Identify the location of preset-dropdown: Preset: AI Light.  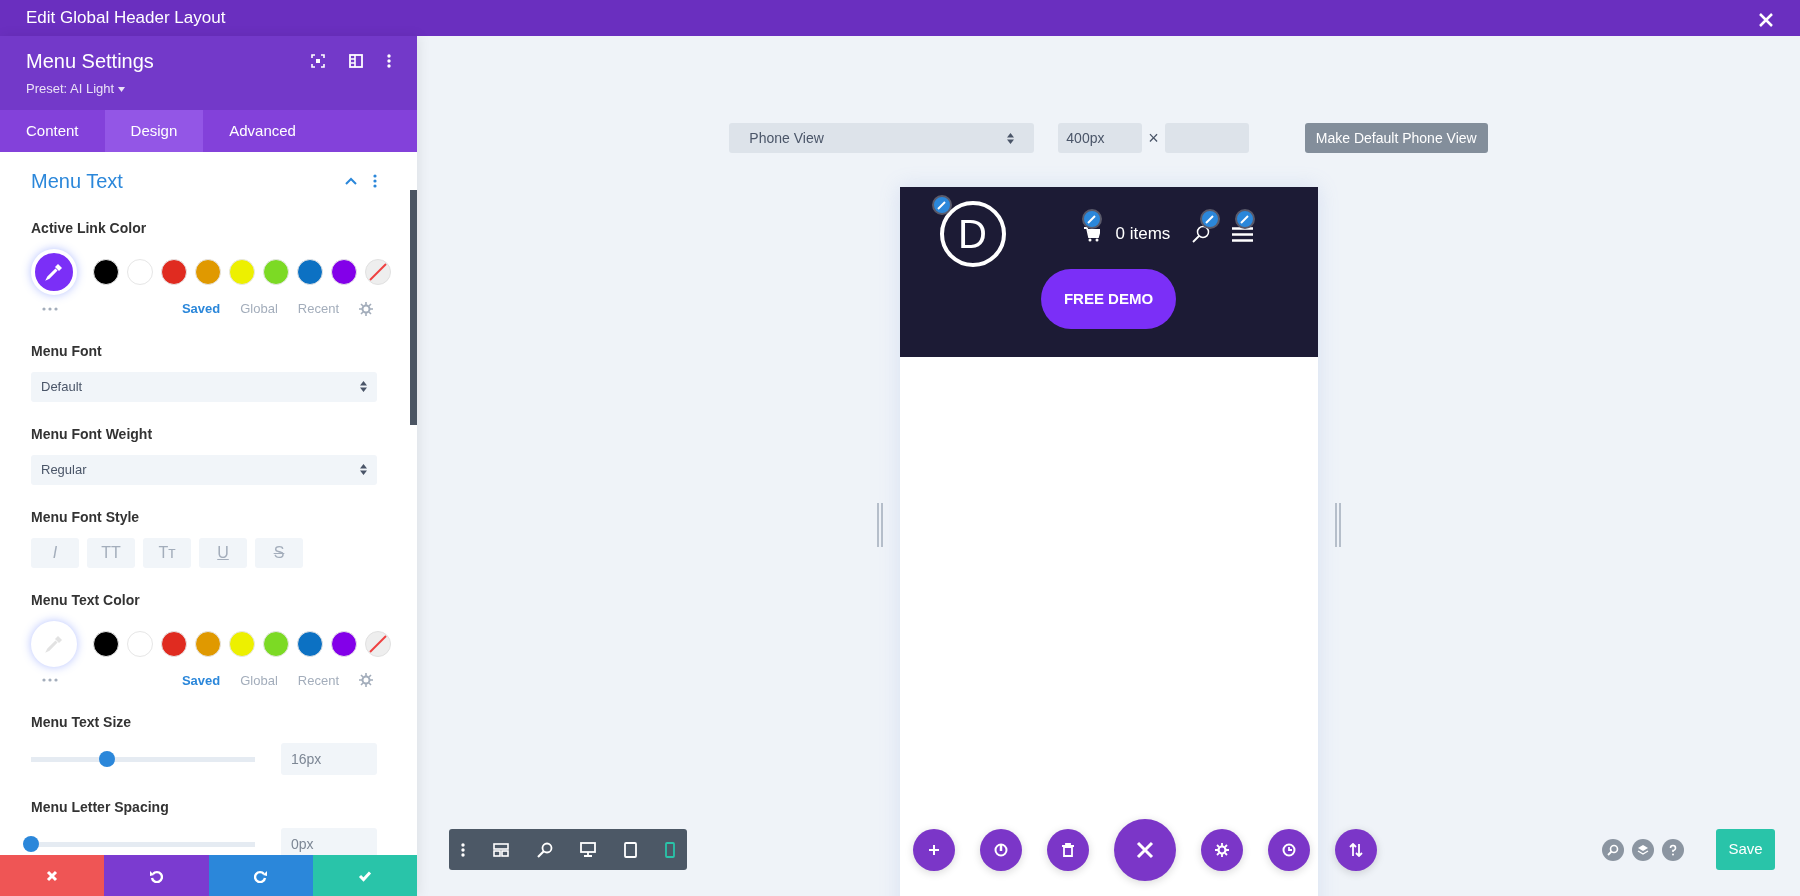
(75, 89).